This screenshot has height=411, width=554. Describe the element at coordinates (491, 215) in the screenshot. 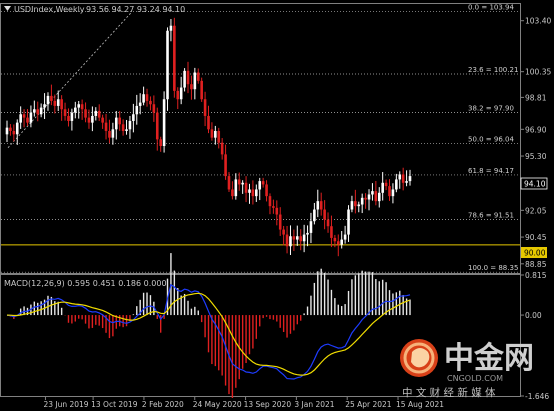

I see `fibo-label: 78.6 = 91.51` at that location.